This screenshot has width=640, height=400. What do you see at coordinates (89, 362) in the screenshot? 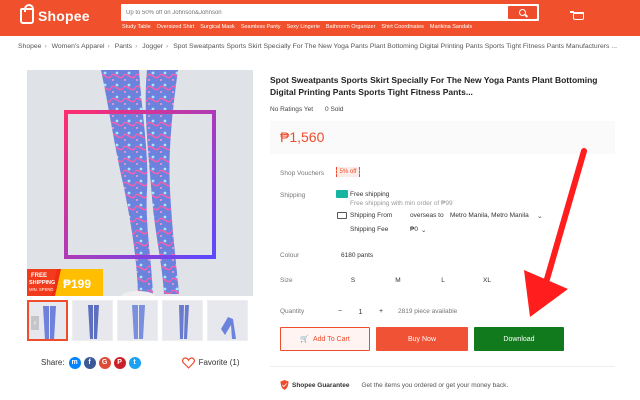
I see `facebook-icon: f` at bounding box center [89, 362].